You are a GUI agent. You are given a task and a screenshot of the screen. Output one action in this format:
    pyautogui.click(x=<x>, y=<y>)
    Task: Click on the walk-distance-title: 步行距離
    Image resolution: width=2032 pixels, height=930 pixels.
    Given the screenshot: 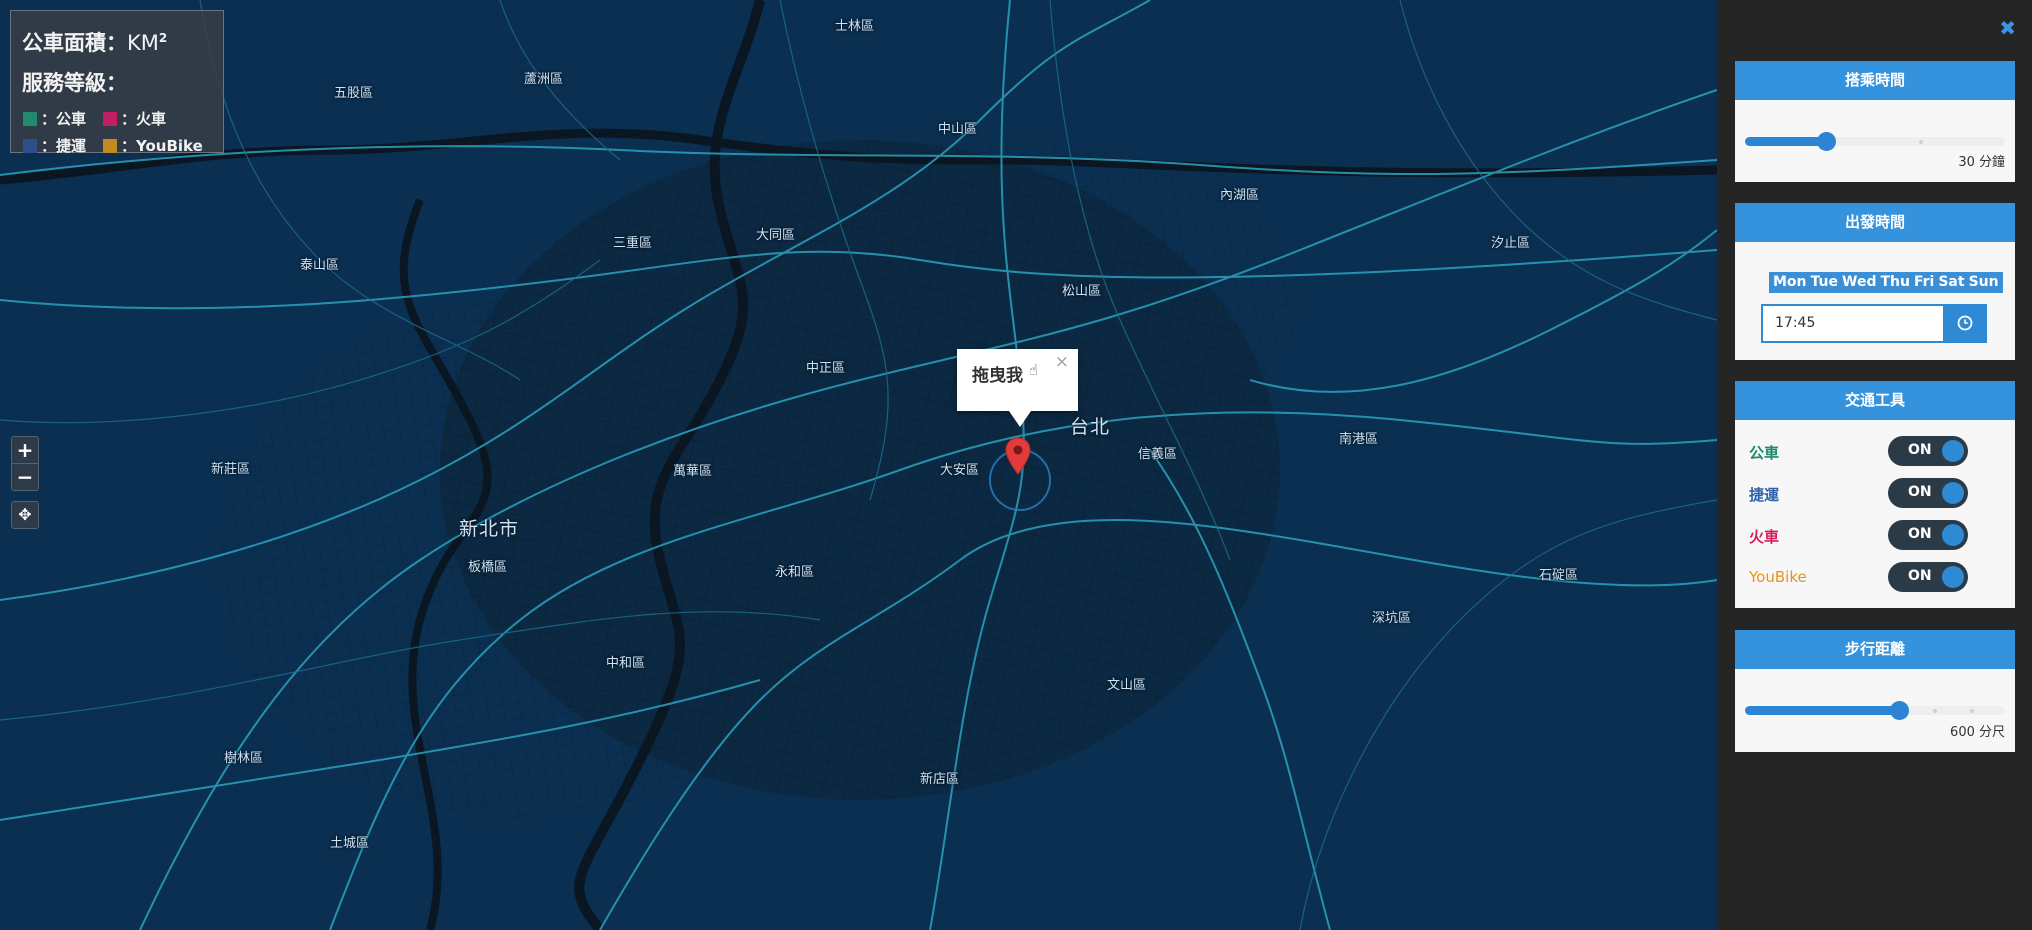 What is the action you would take?
    pyautogui.click(x=1875, y=649)
    